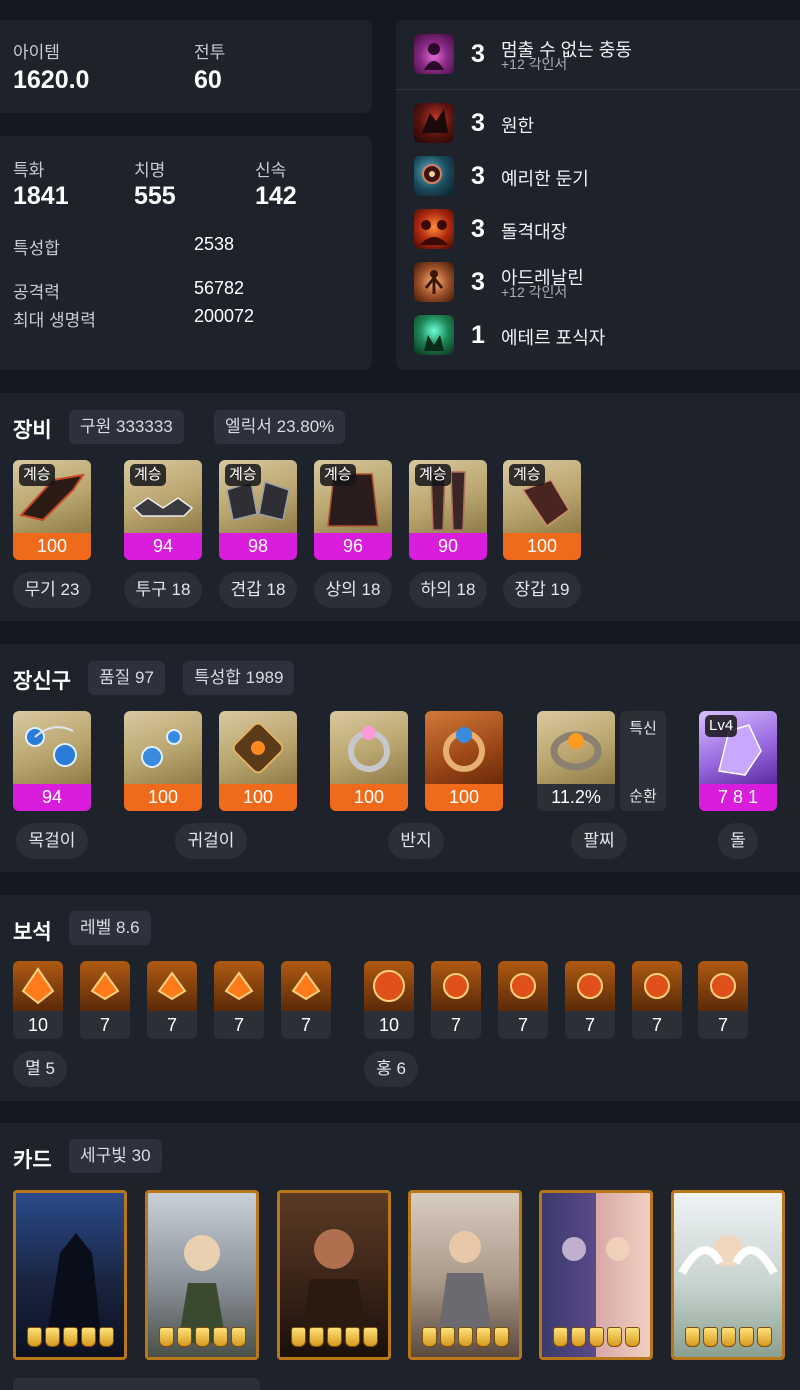  What do you see at coordinates (239, 678) in the screenshot?
I see `stat-total-chip: 특성합 1989` at bounding box center [239, 678].